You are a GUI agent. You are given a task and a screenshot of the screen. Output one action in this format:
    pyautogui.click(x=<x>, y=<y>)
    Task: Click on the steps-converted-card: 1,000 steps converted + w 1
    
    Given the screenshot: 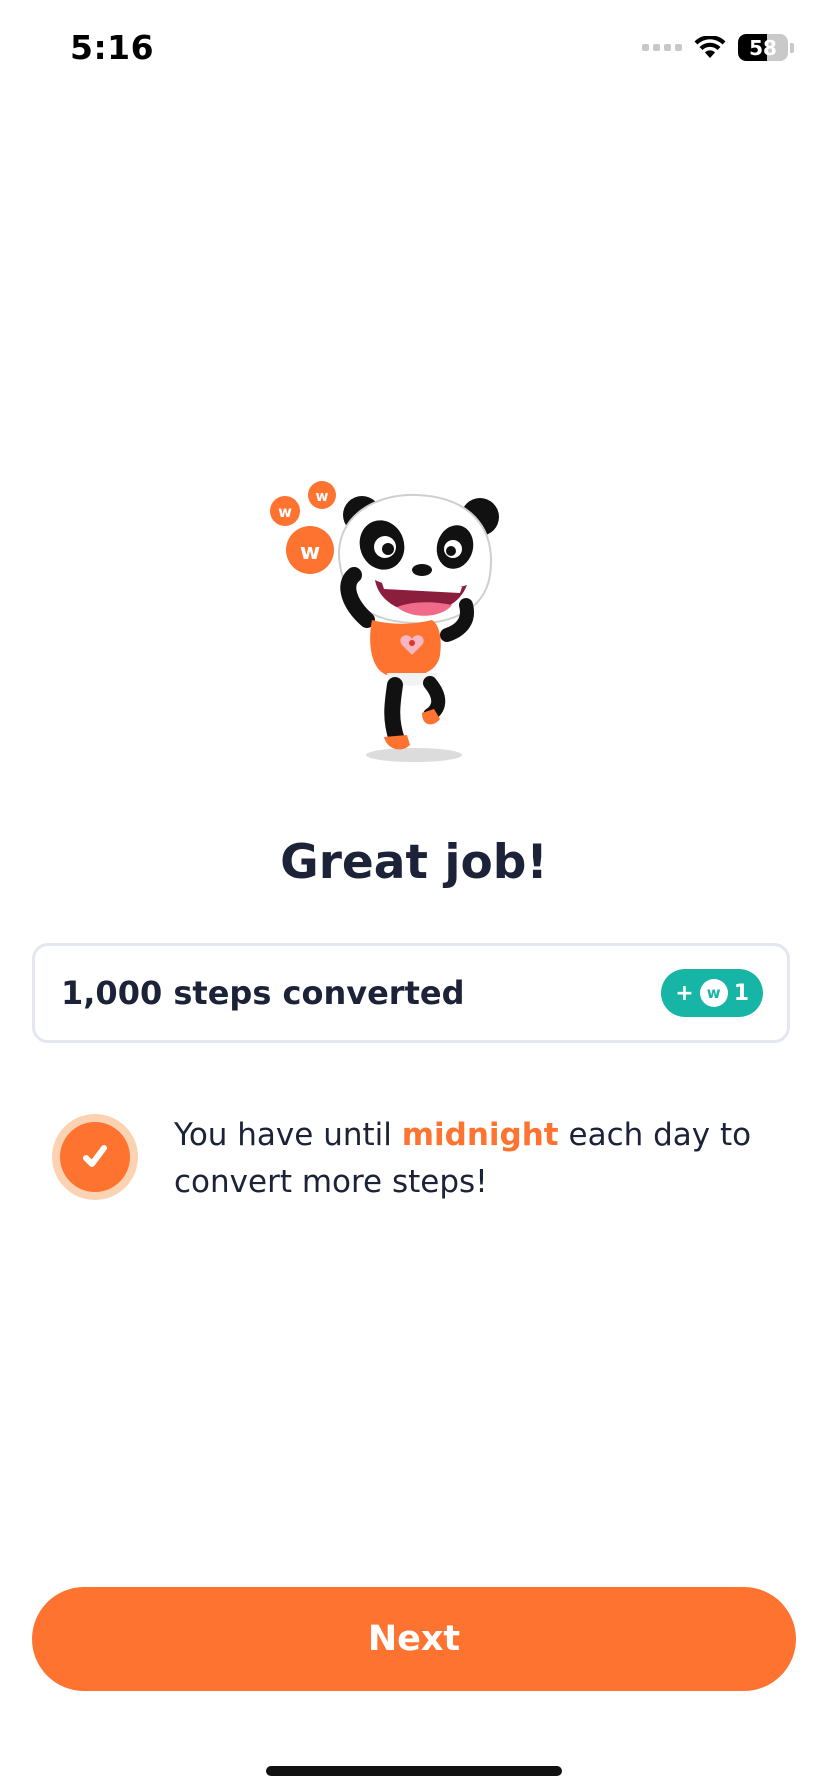 What is the action you would take?
    pyautogui.click(x=411, y=993)
    